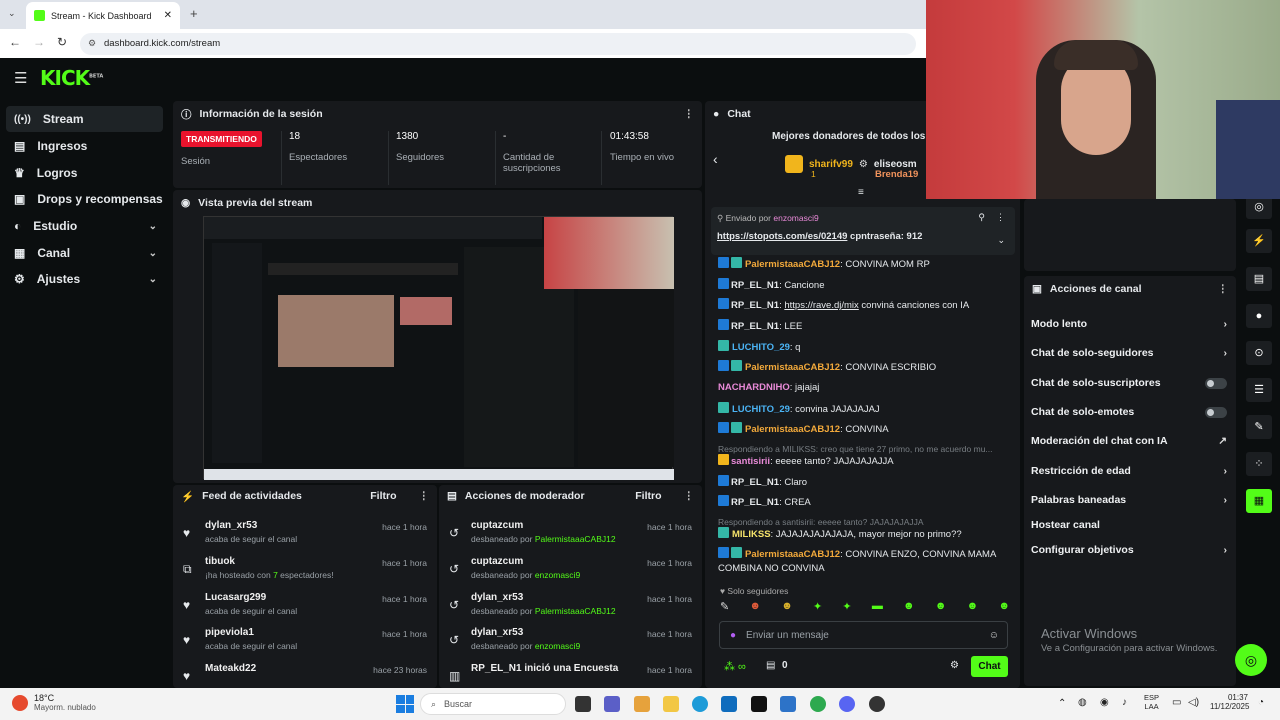 This screenshot has width=1280, height=720. I want to click on action-banned-words: Palabras baneadas ›, so click(1129, 500).